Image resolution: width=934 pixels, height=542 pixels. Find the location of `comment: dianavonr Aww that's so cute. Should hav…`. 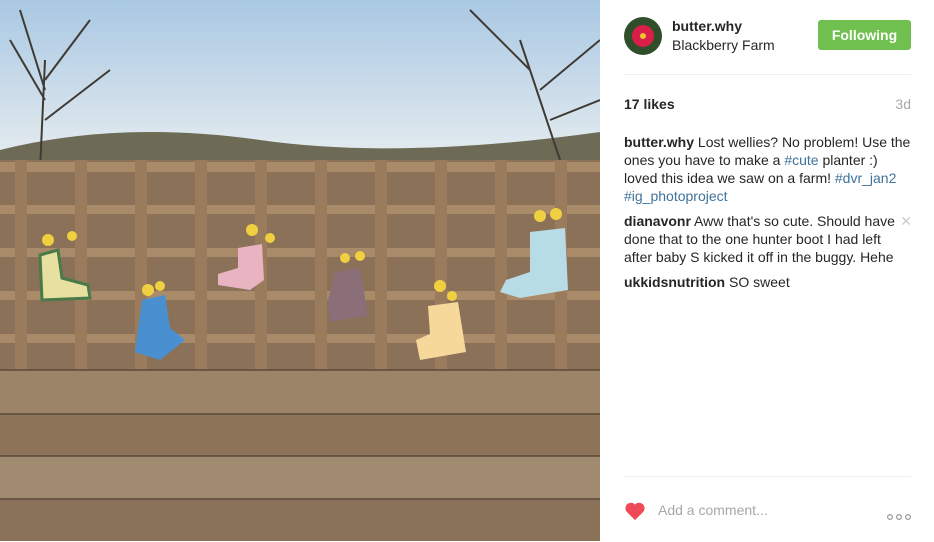

comment: dianavonr Aww that's so cute. Should hav… is located at coordinates (768, 239).